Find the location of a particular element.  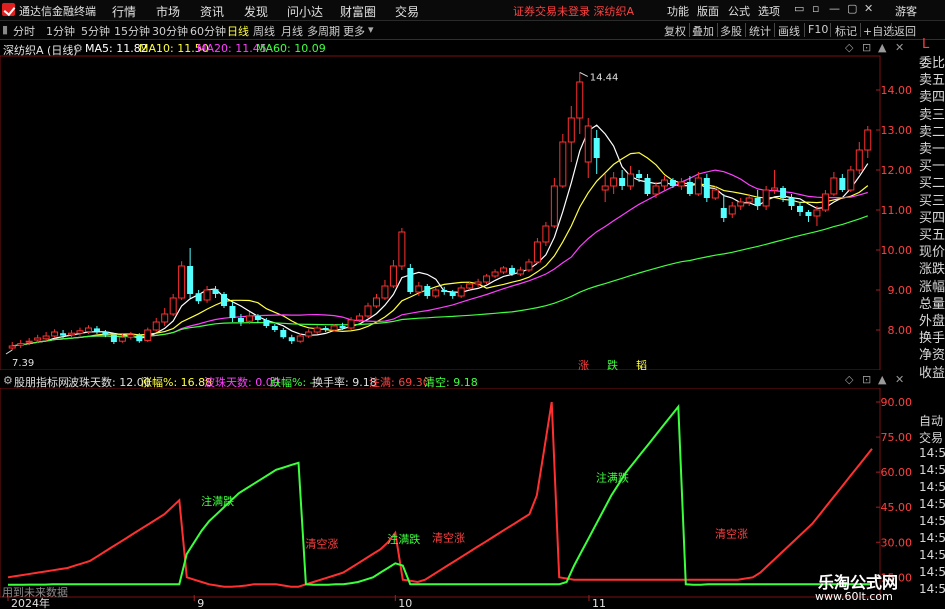

signal-label: 涨 is located at coordinates (583, 364).